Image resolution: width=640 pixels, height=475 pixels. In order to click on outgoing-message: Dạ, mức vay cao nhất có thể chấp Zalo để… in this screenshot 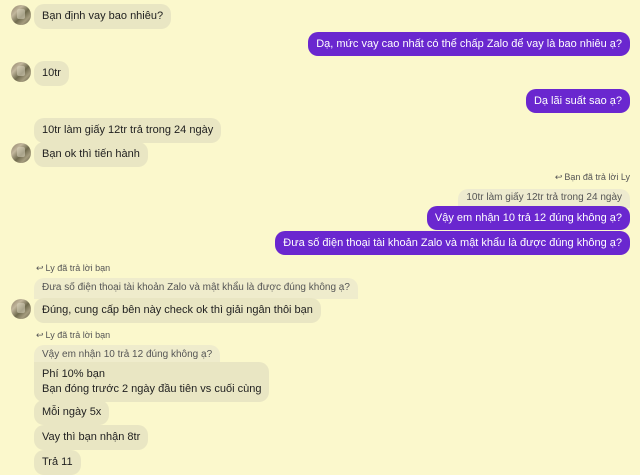, I will do `click(469, 44)`.